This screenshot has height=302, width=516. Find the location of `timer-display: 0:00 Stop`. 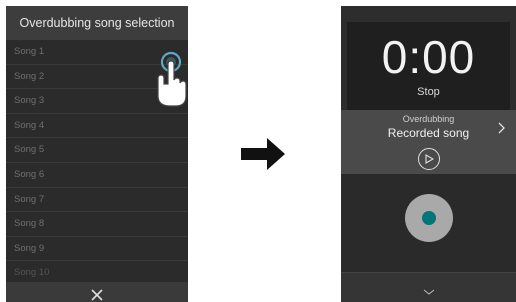

timer-display: 0:00 Stop is located at coordinates (428, 66).